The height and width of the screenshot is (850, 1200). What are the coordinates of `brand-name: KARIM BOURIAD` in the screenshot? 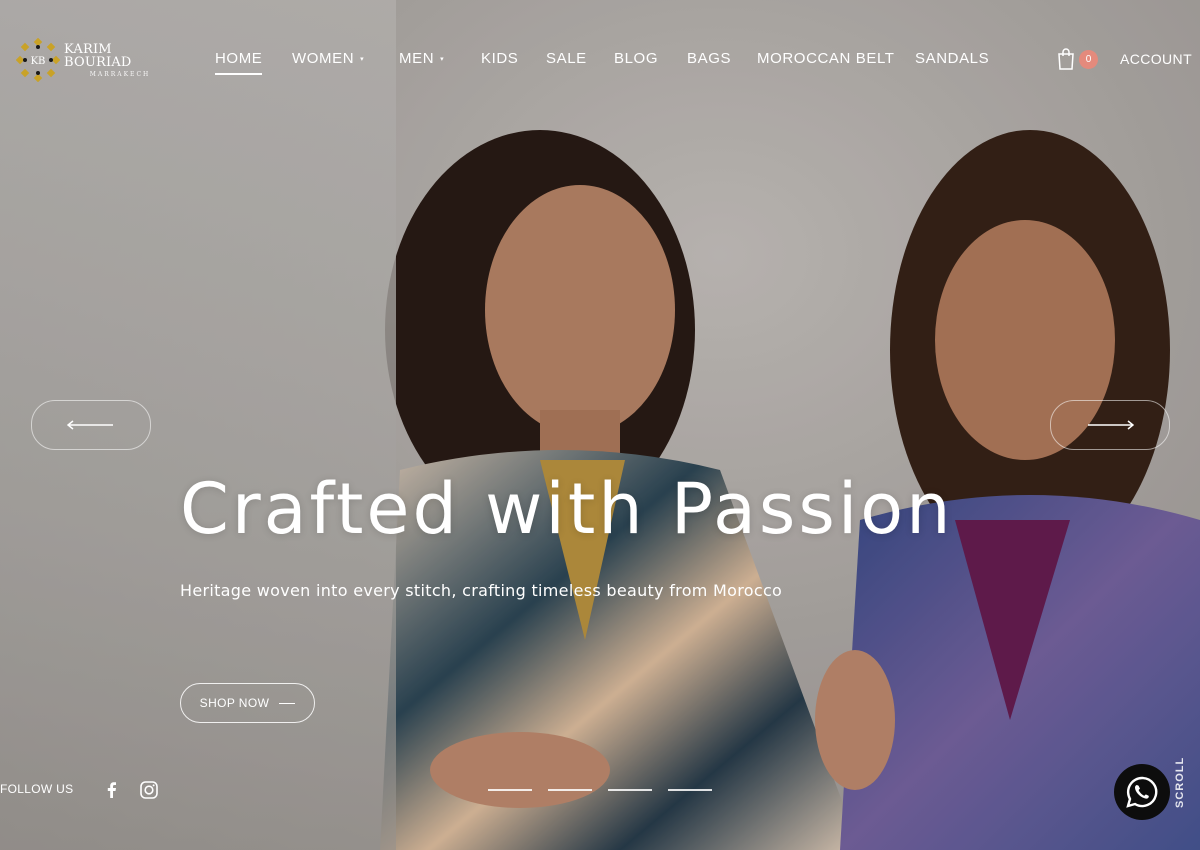 It's located at (98, 55).